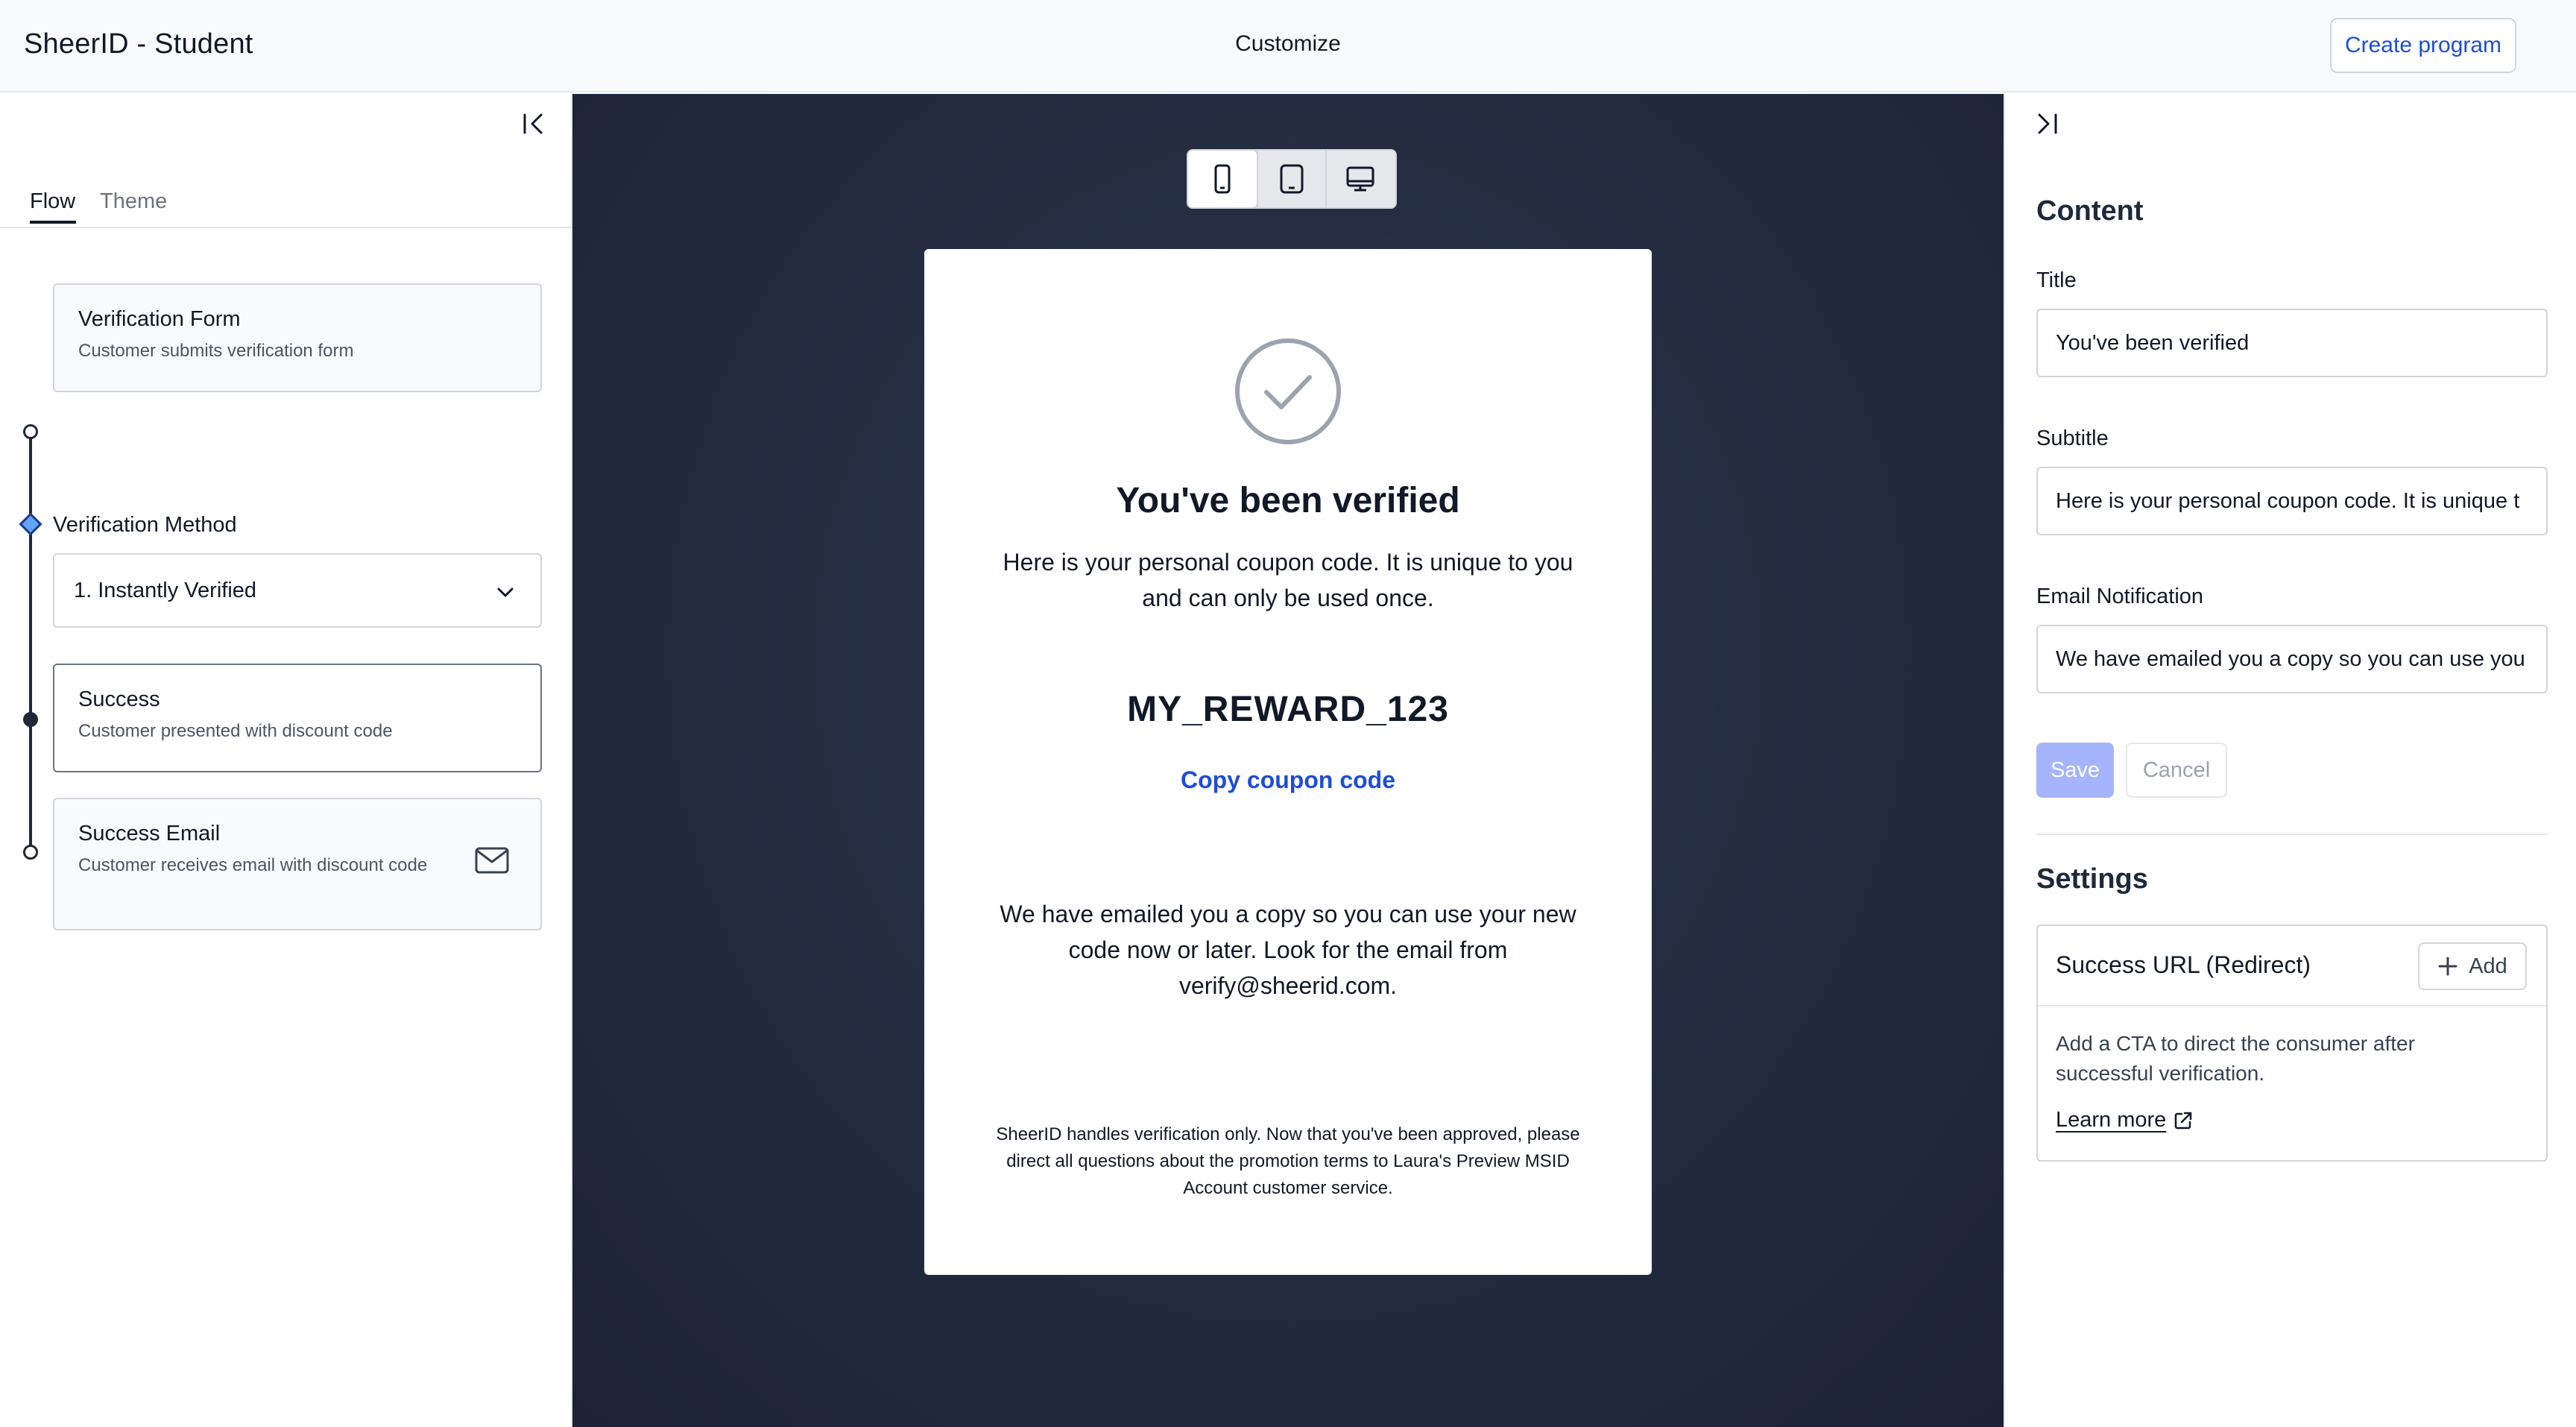 The height and width of the screenshot is (1427, 2576). I want to click on mail-icon, so click(492, 861).